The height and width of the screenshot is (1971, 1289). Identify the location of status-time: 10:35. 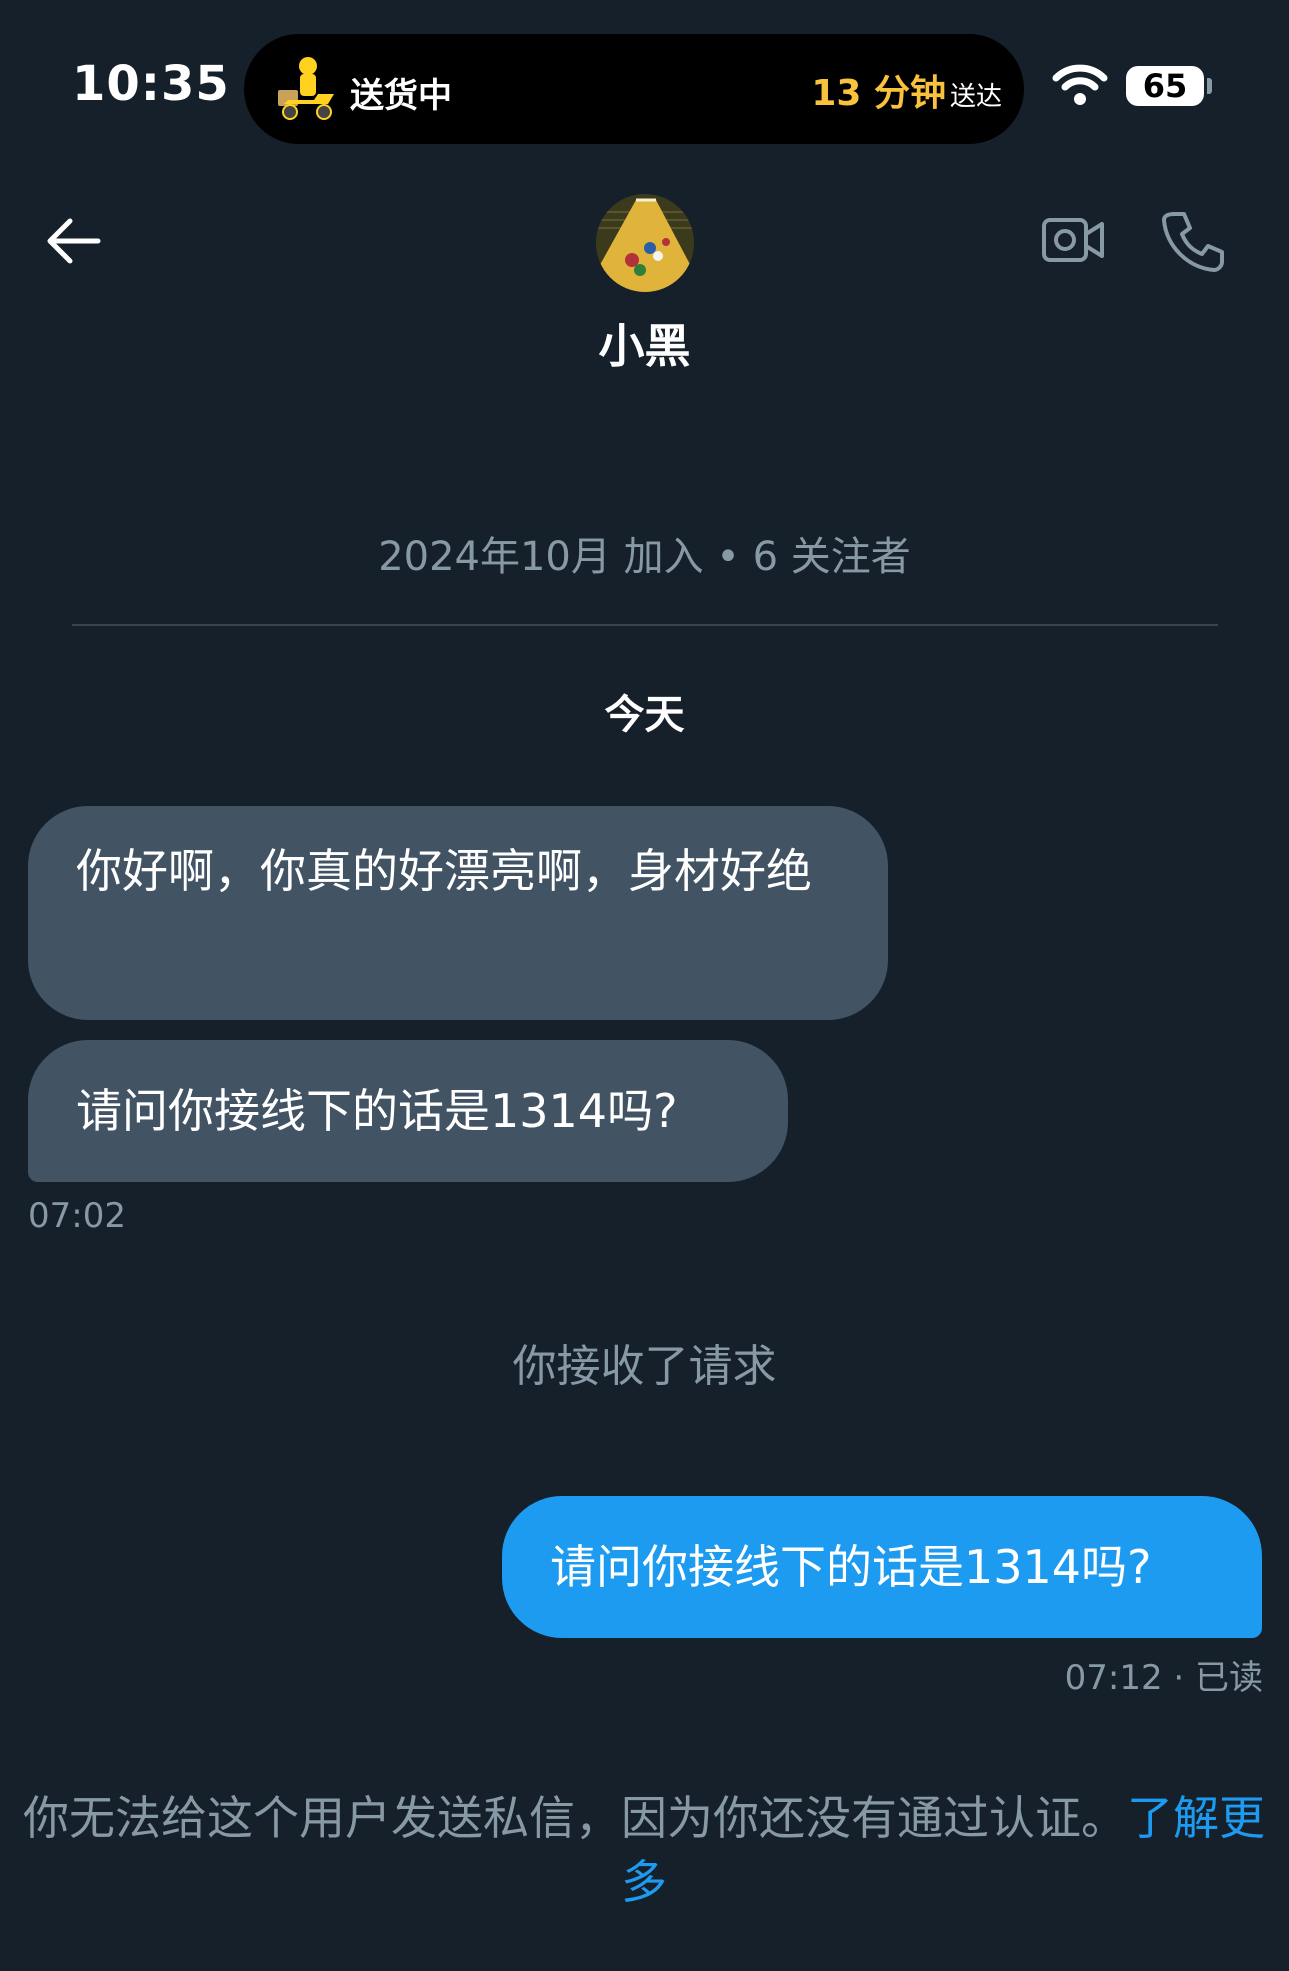
(151, 84).